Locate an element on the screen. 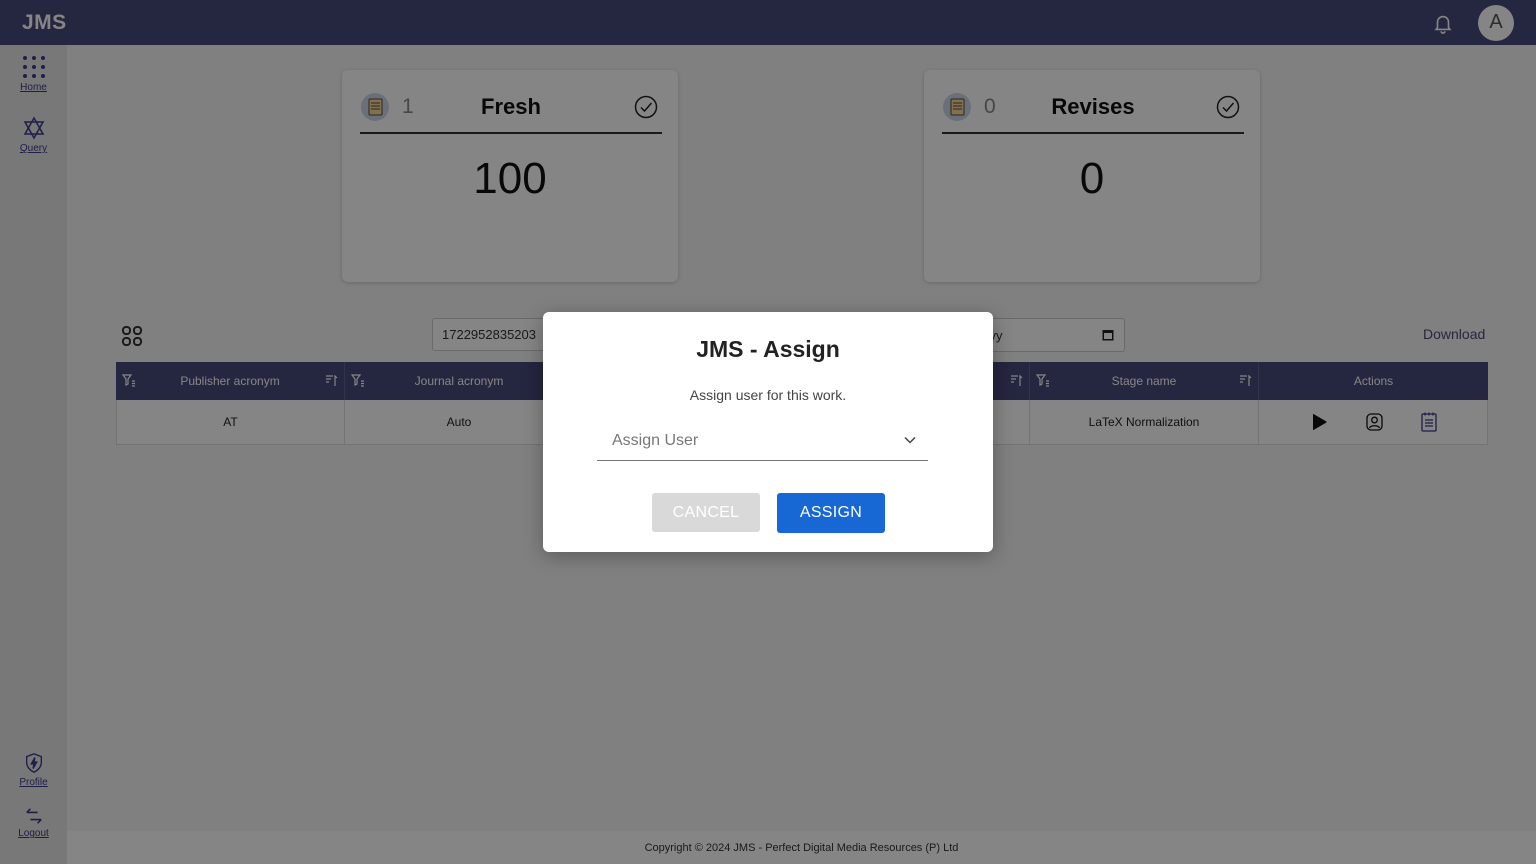 Image resolution: width=1536 pixels, height=864 pixels. dialog-title: JMS - Assign is located at coordinates (768, 349).